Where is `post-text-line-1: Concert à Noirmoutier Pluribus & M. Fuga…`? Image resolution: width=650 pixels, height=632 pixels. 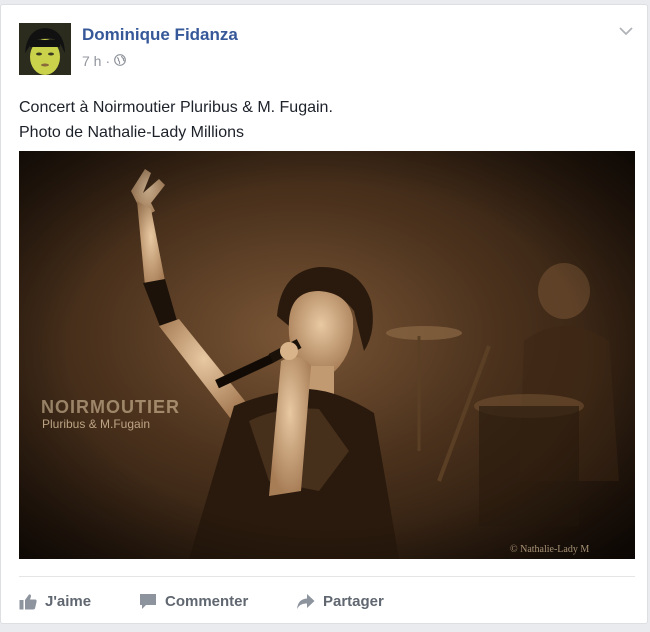 post-text-line-1: Concert à Noirmoutier Pluribus & M. Fuga… is located at coordinates (176, 107).